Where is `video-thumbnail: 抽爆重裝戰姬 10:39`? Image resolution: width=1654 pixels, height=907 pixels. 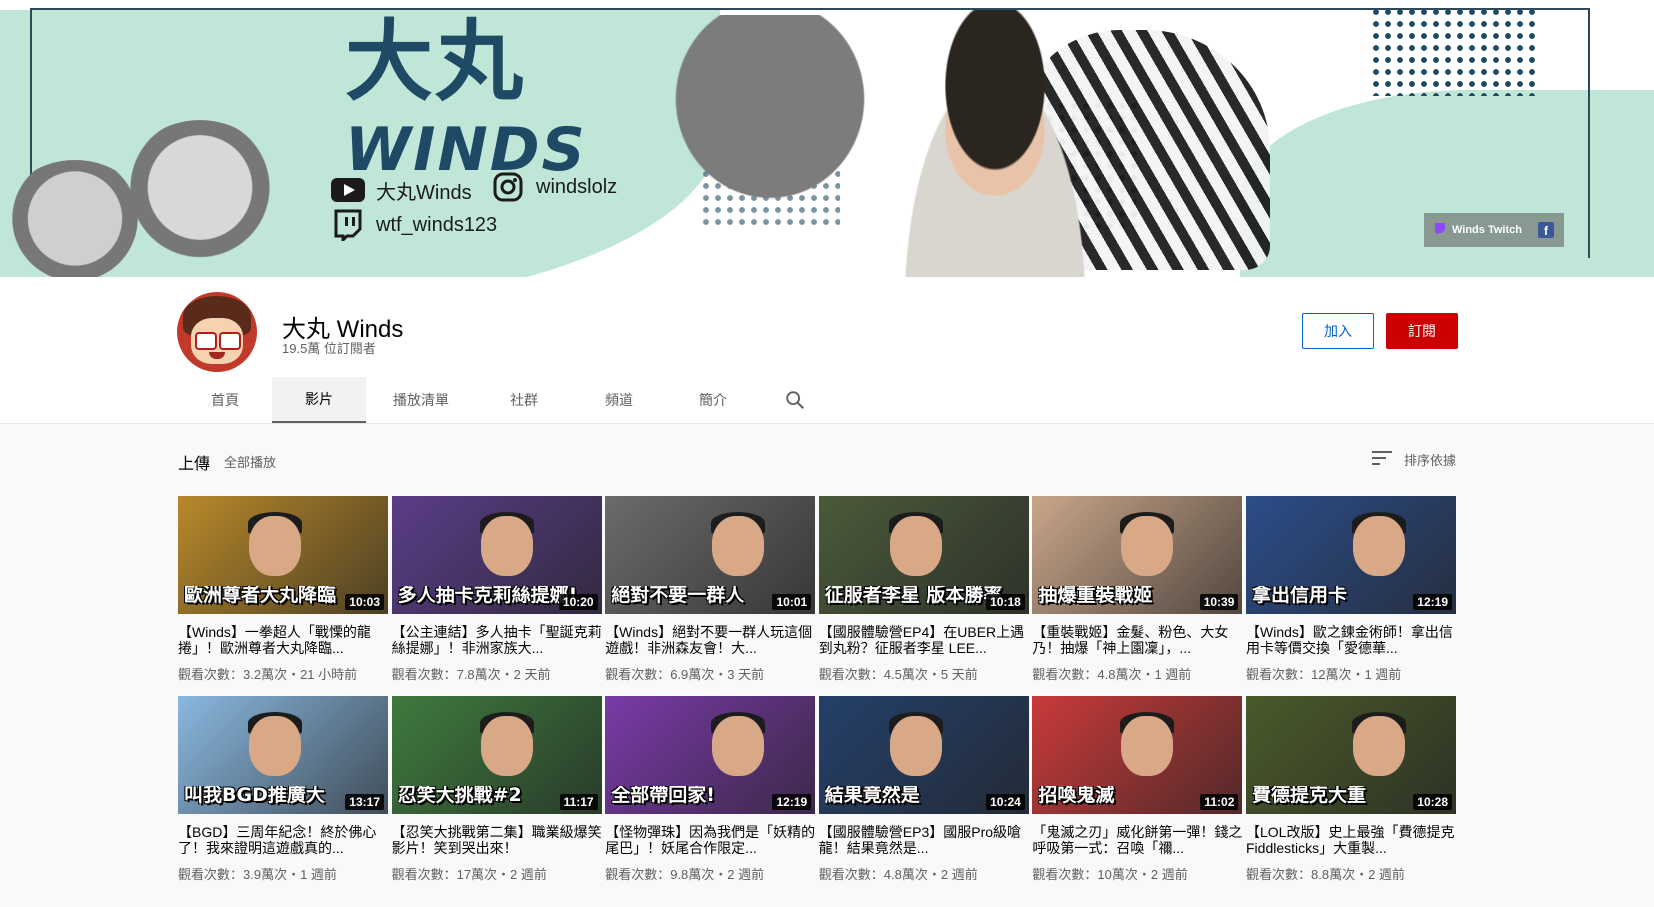 video-thumbnail: 抽爆重裝戰姬 10:39 is located at coordinates (1137, 555).